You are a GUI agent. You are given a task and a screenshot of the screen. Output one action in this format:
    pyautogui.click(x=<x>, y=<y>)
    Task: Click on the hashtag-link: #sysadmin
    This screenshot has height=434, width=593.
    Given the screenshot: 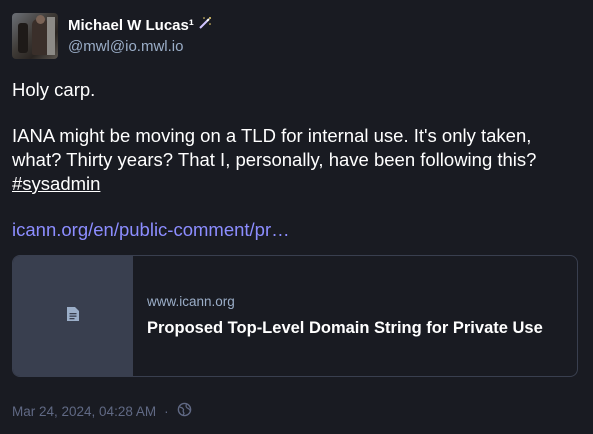 What is the action you would take?
    pyautogui.click(x=56, y=183)
    